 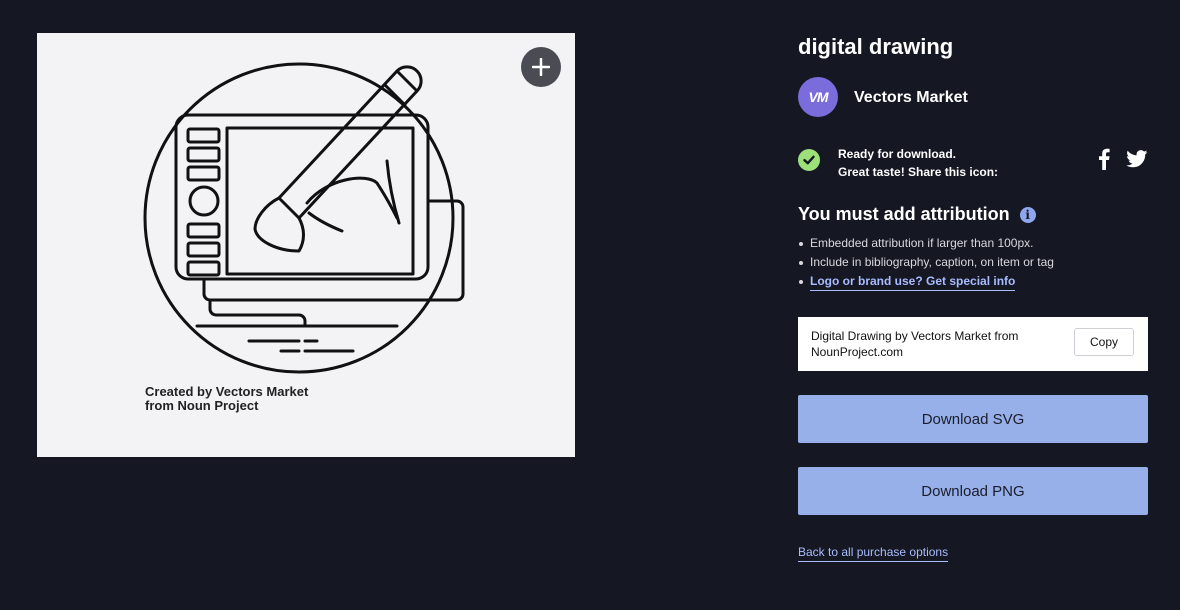 What do you see at coordinates (227, 391) in the screenshot?
I see `credit-line-1: Created by Vectors Market` at bounding box center [227, 391].